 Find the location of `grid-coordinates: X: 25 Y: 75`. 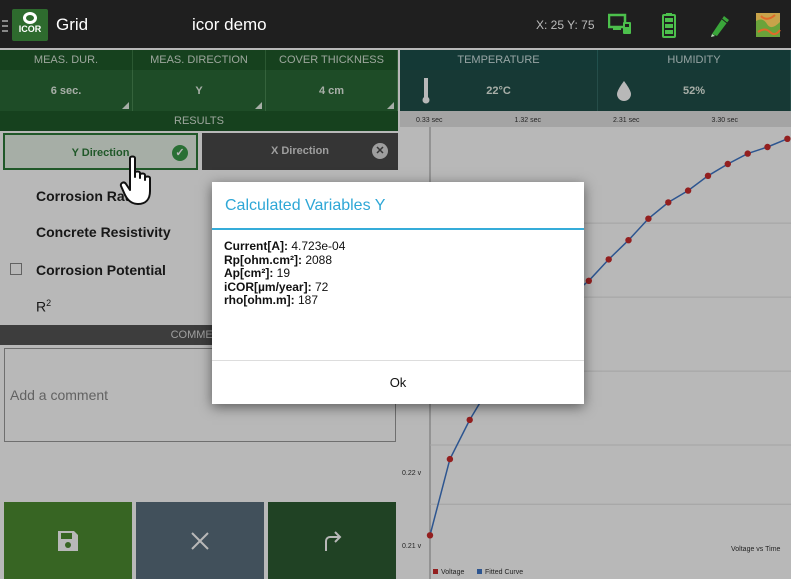

grid-coordinates: X: 25 Y: 75 is located at coordinates (565, 25).